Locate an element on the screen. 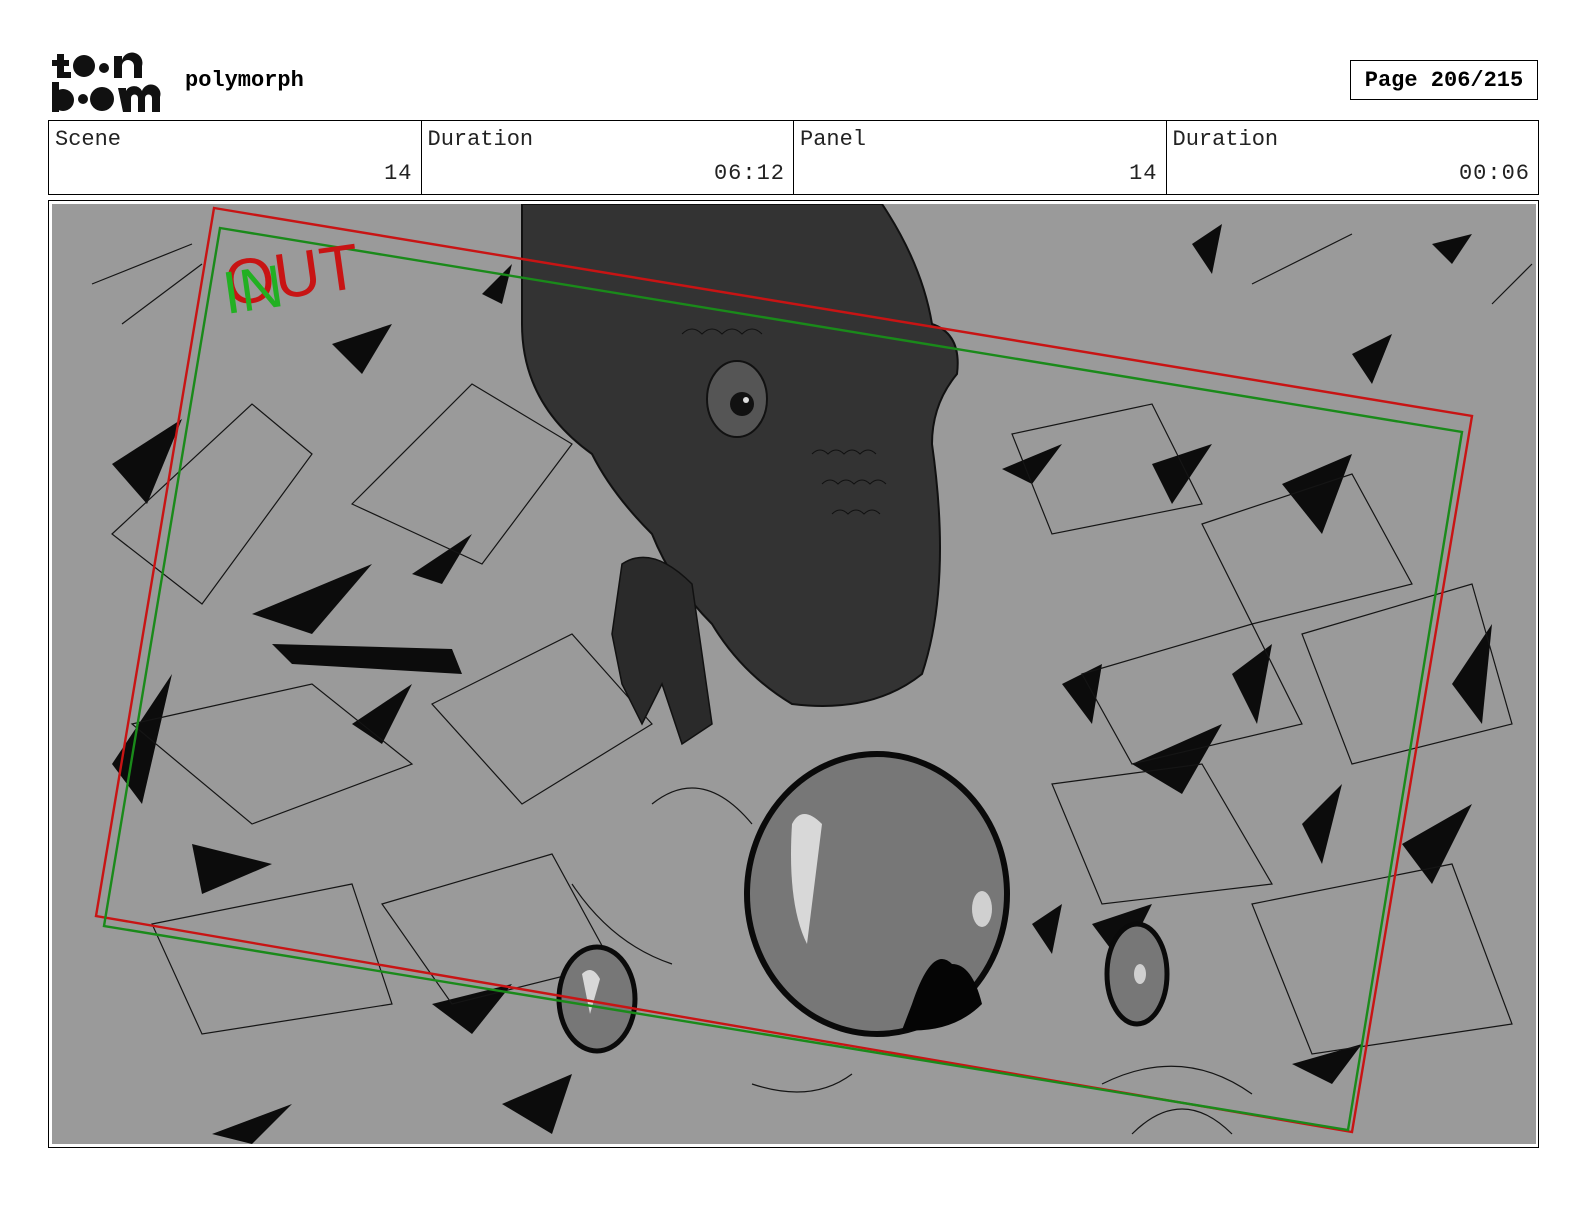 This screenshot has height=1224, width=1584. scene-value: 14 is located at coordinates (398, 173).